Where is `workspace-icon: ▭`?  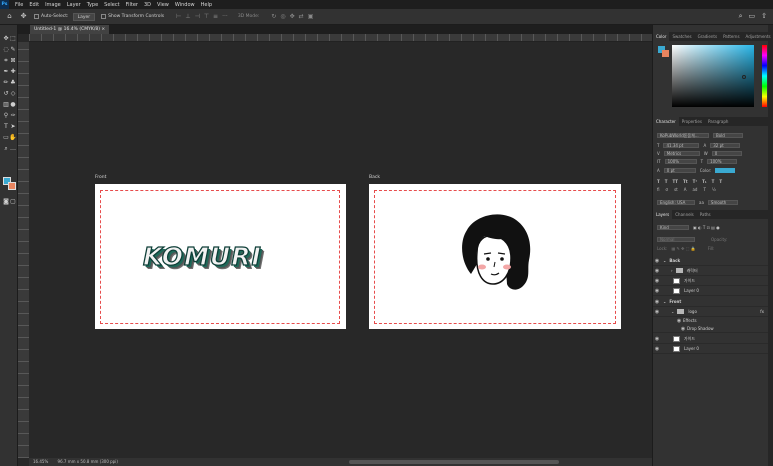
workspace-icon: ▭ is located at coordinates (752, 16).